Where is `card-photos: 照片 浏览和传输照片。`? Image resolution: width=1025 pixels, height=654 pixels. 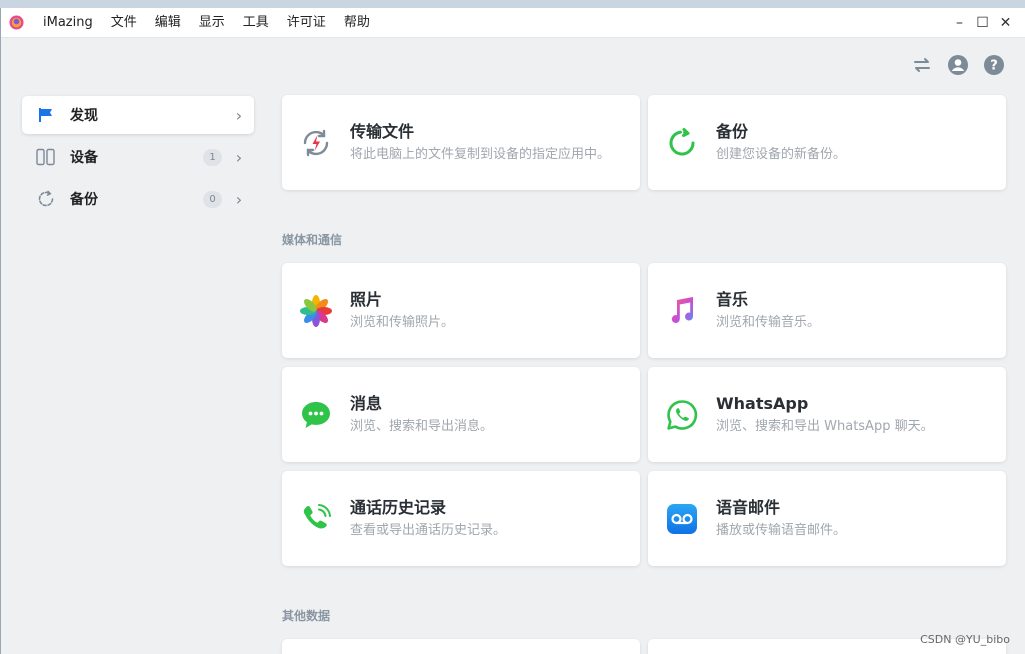 card-photos: 照片 浏览和传输照片。 is located at coordinates (461, 310).